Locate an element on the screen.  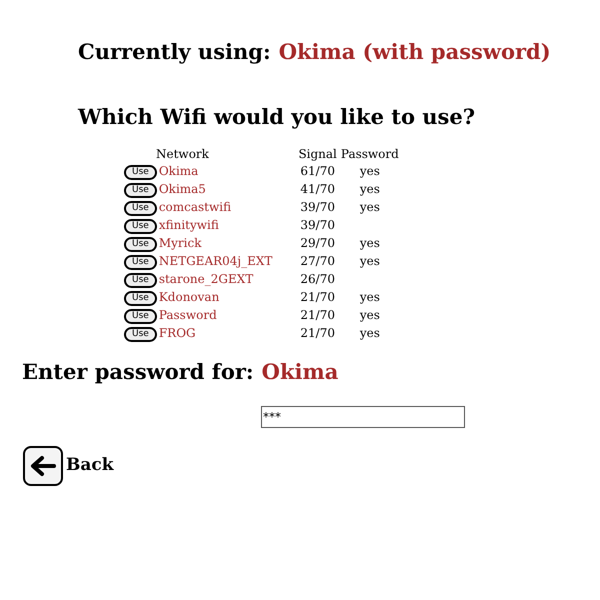
prompt-network: Okima is located at coordinates (300, 372).